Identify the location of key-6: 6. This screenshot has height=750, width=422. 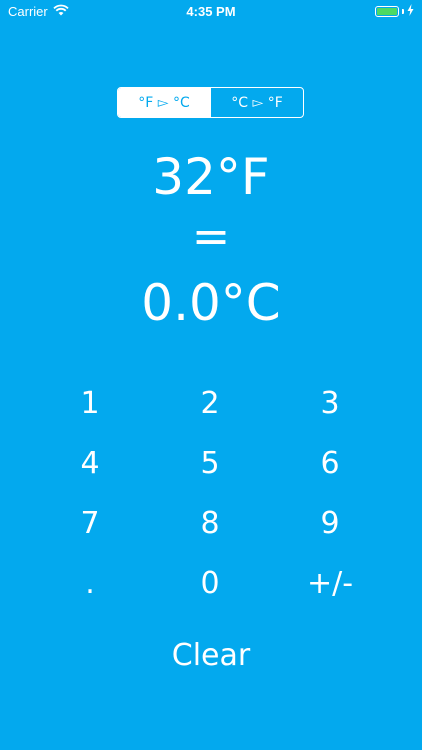
(330, 463).